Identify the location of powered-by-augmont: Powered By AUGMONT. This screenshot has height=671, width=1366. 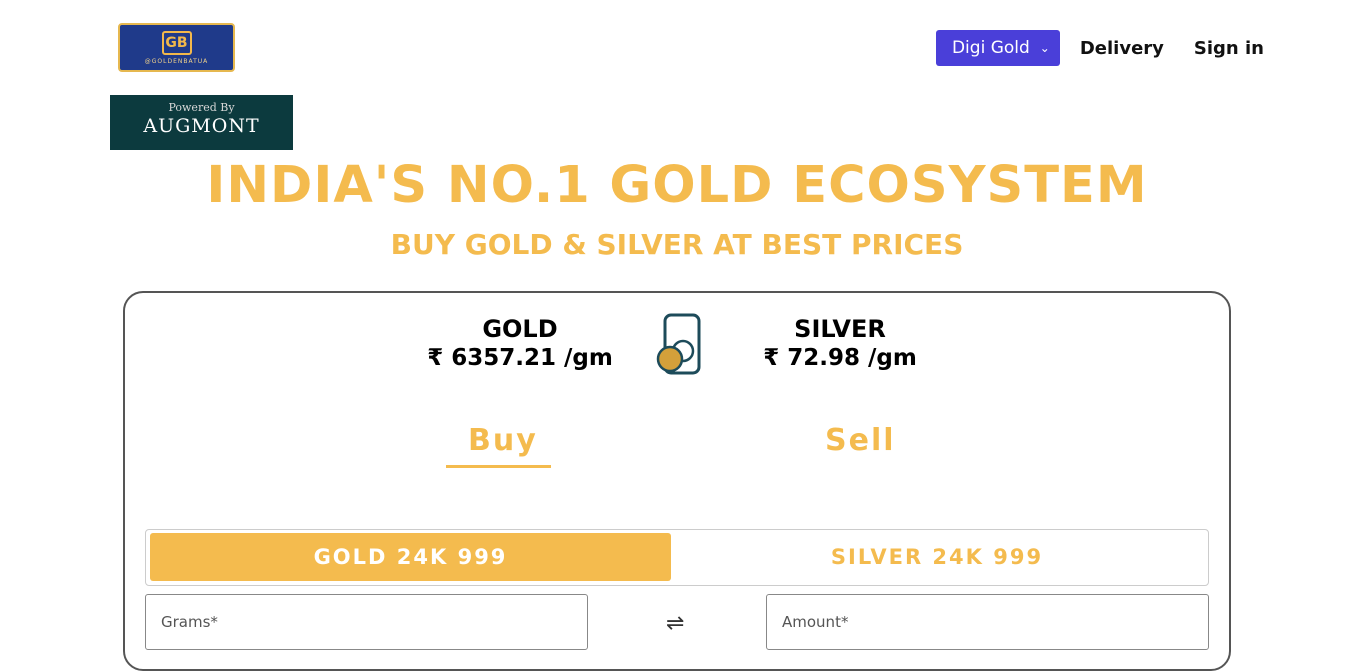
(201, 122).